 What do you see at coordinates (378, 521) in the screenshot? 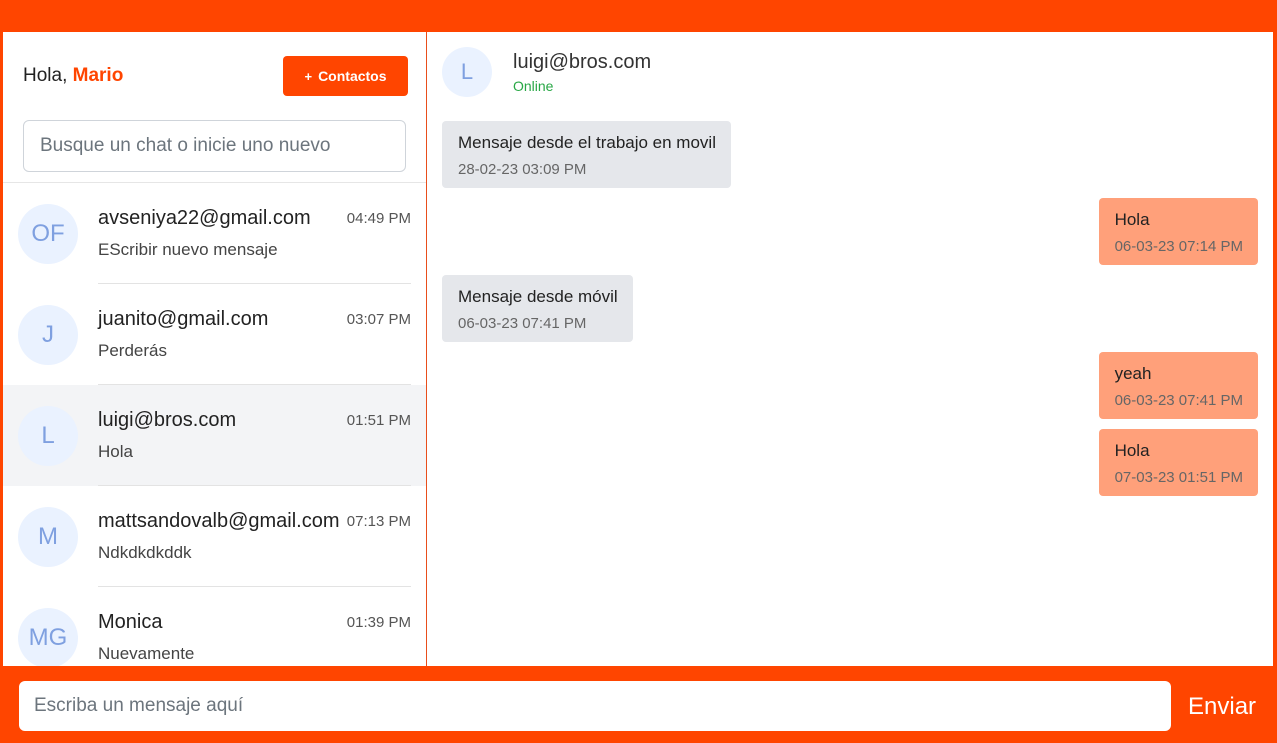
I see `chat-time: 07:13 PM` at bounding box center [378, 521].